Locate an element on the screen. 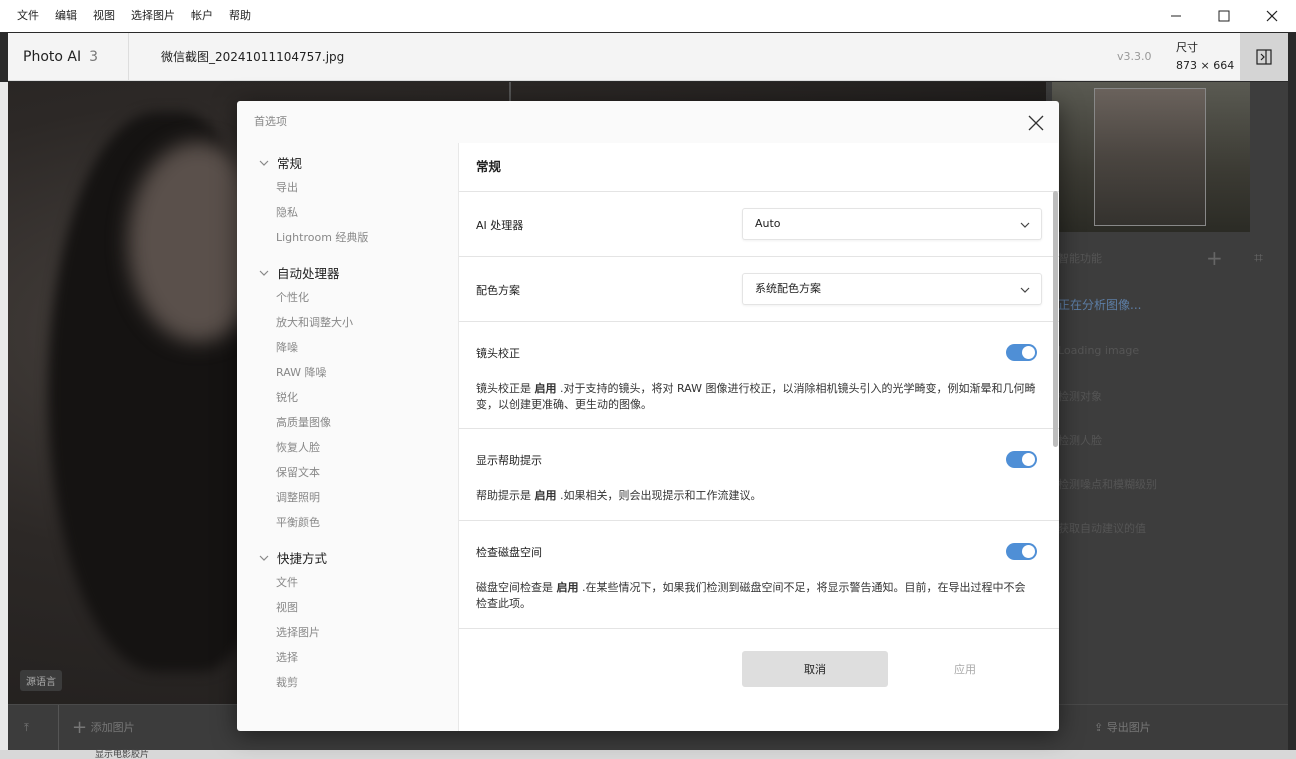 This screenshot has width=1296, height=759. navigator-thumbnail is located at coordinates (1151, 157).